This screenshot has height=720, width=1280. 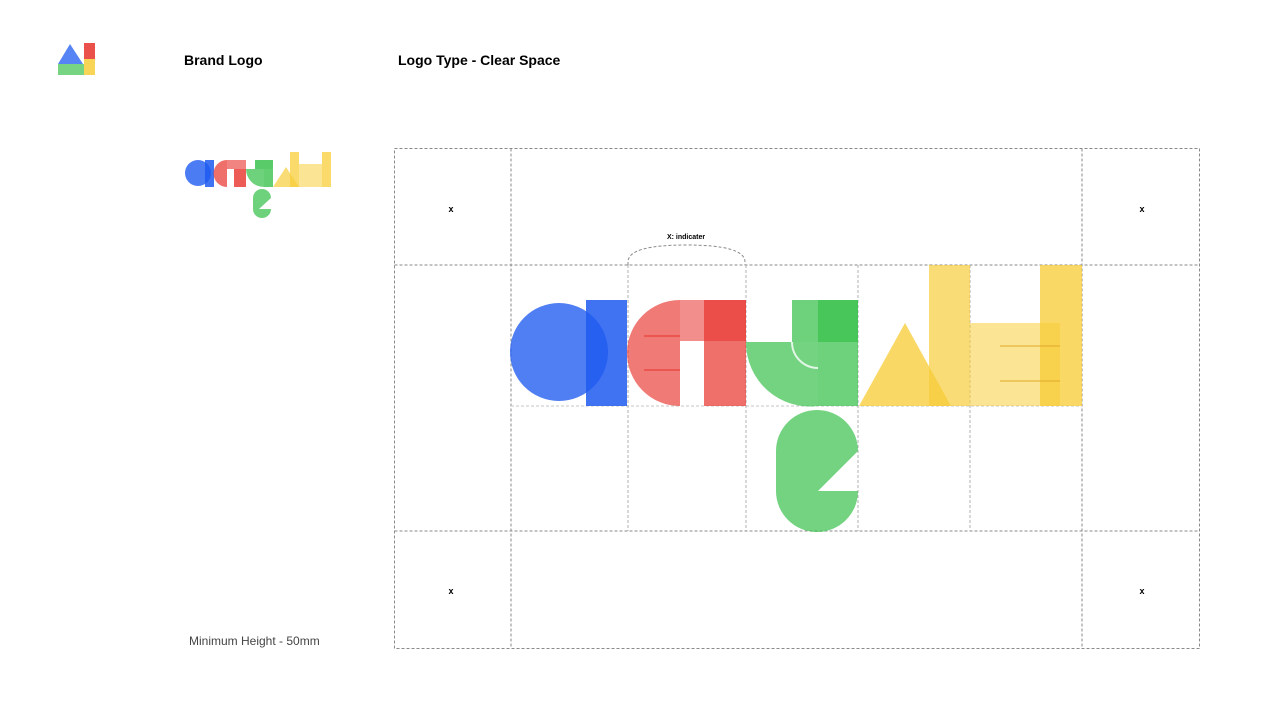 I want to click on brand-mark-yellow-block, so click(x=89, y=67).